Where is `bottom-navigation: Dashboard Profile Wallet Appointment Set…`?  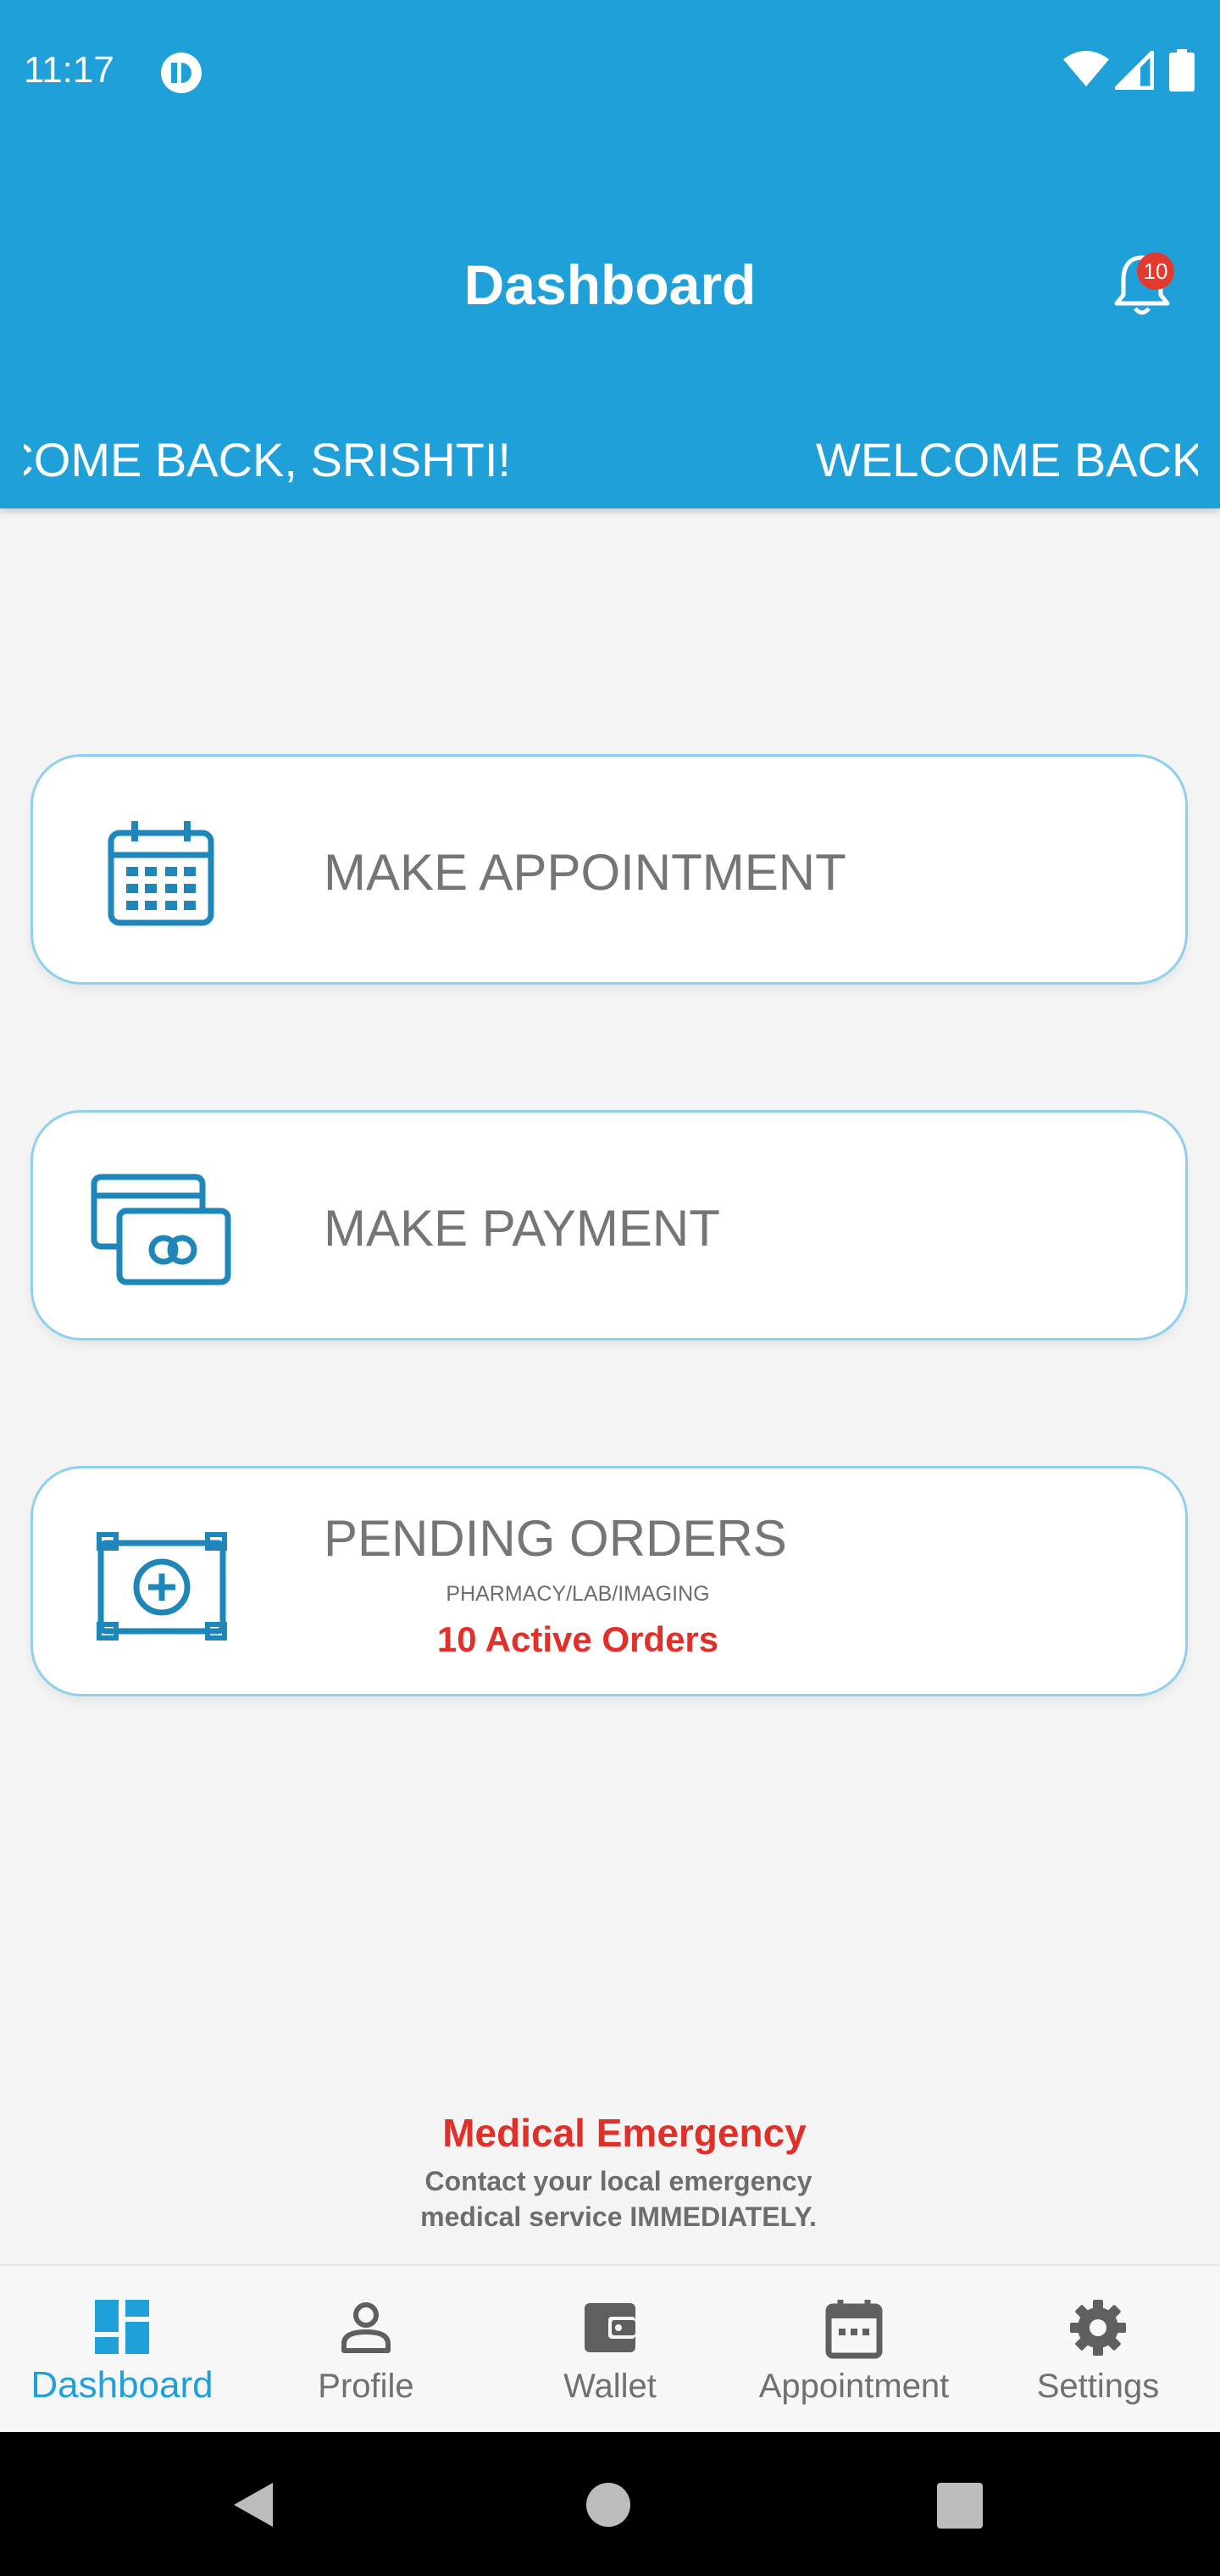
bottom-navigation: Dashboard Profile Wallet Appointment Set… is located at coordinates (610, 2349).